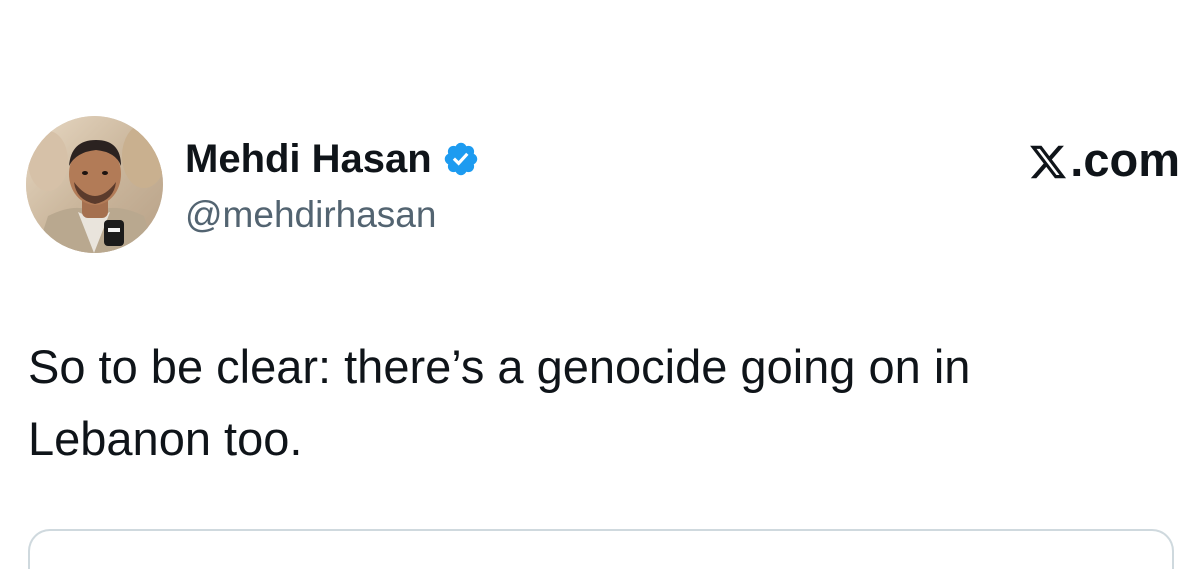 This screenshot has width=1200, height=569. I want to click on quote-card, so click(601, 549).